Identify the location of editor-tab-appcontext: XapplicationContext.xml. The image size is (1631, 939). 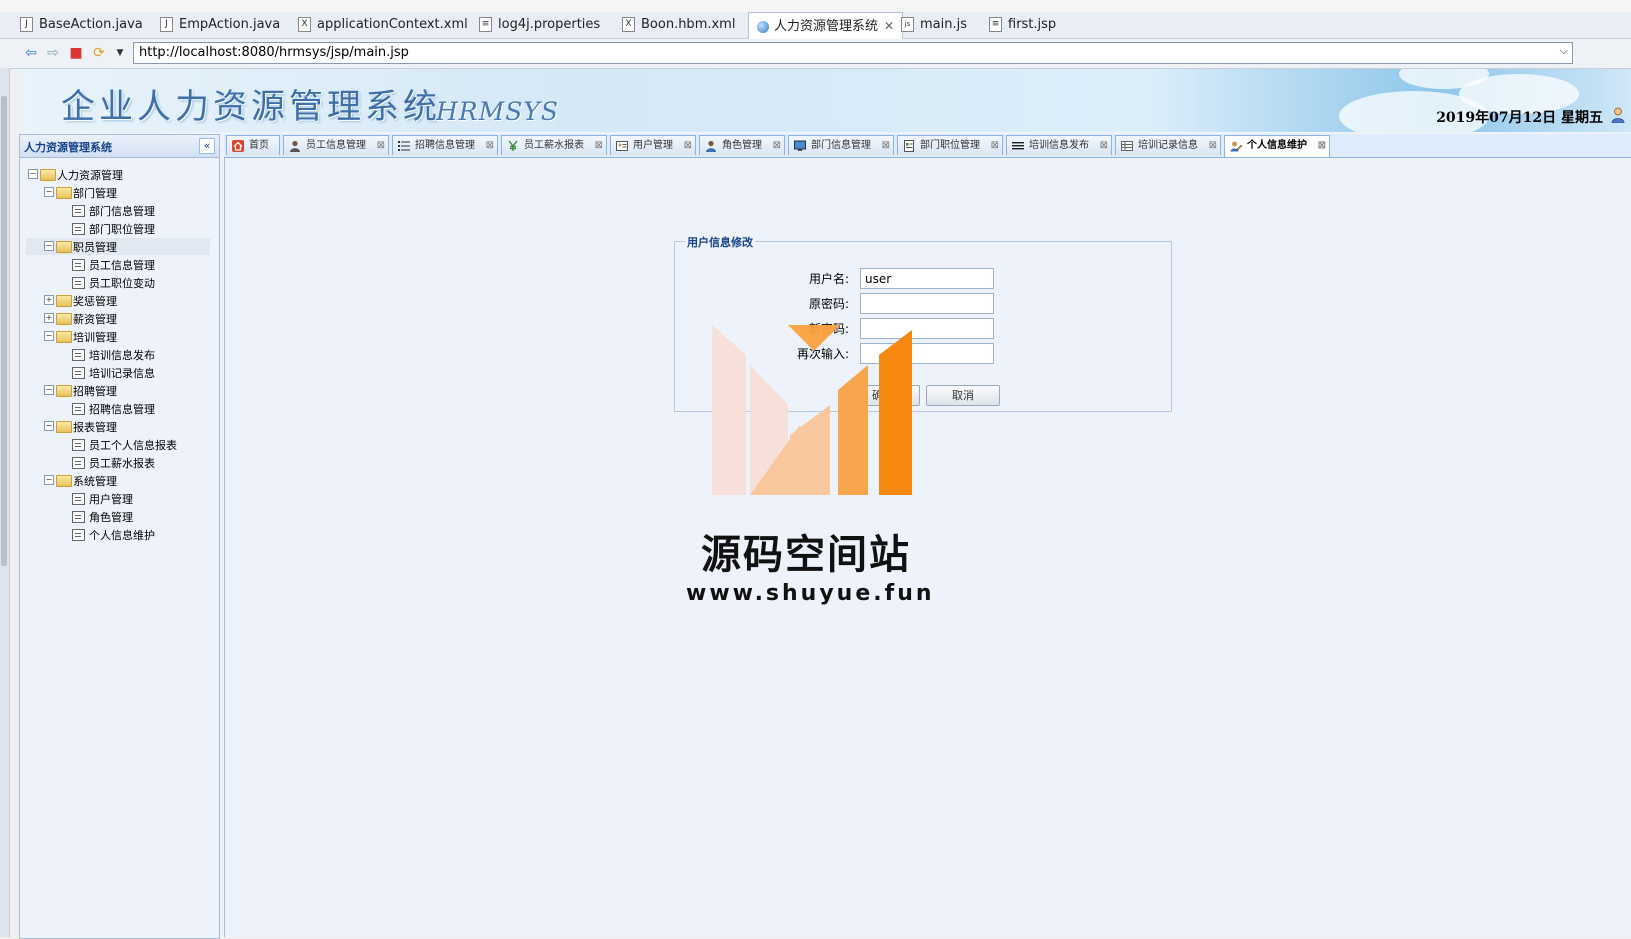
(383, 25).